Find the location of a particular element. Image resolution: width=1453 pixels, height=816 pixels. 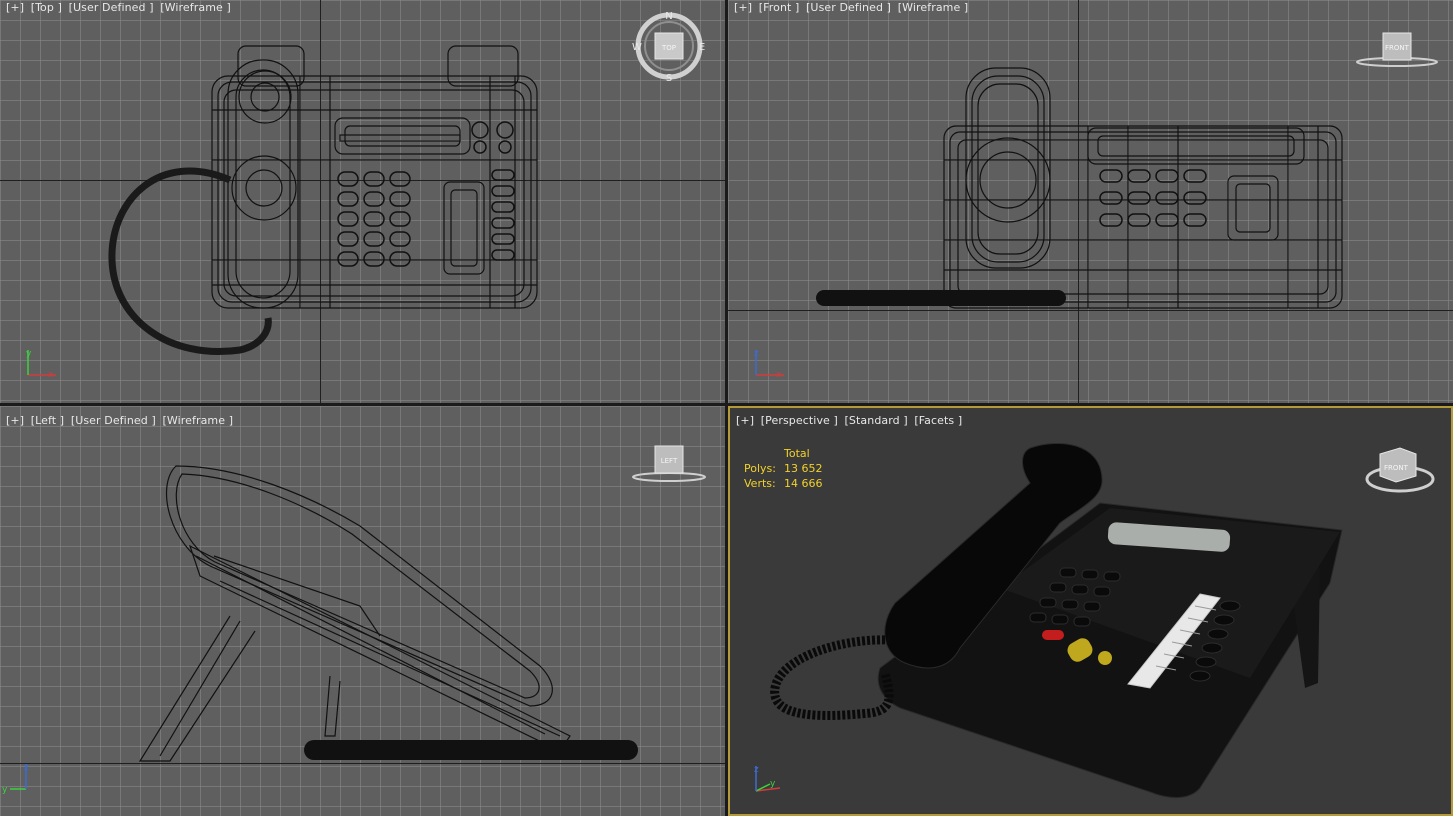

viewcube-top: TOP N S W E is located at coordinates (668, 47).